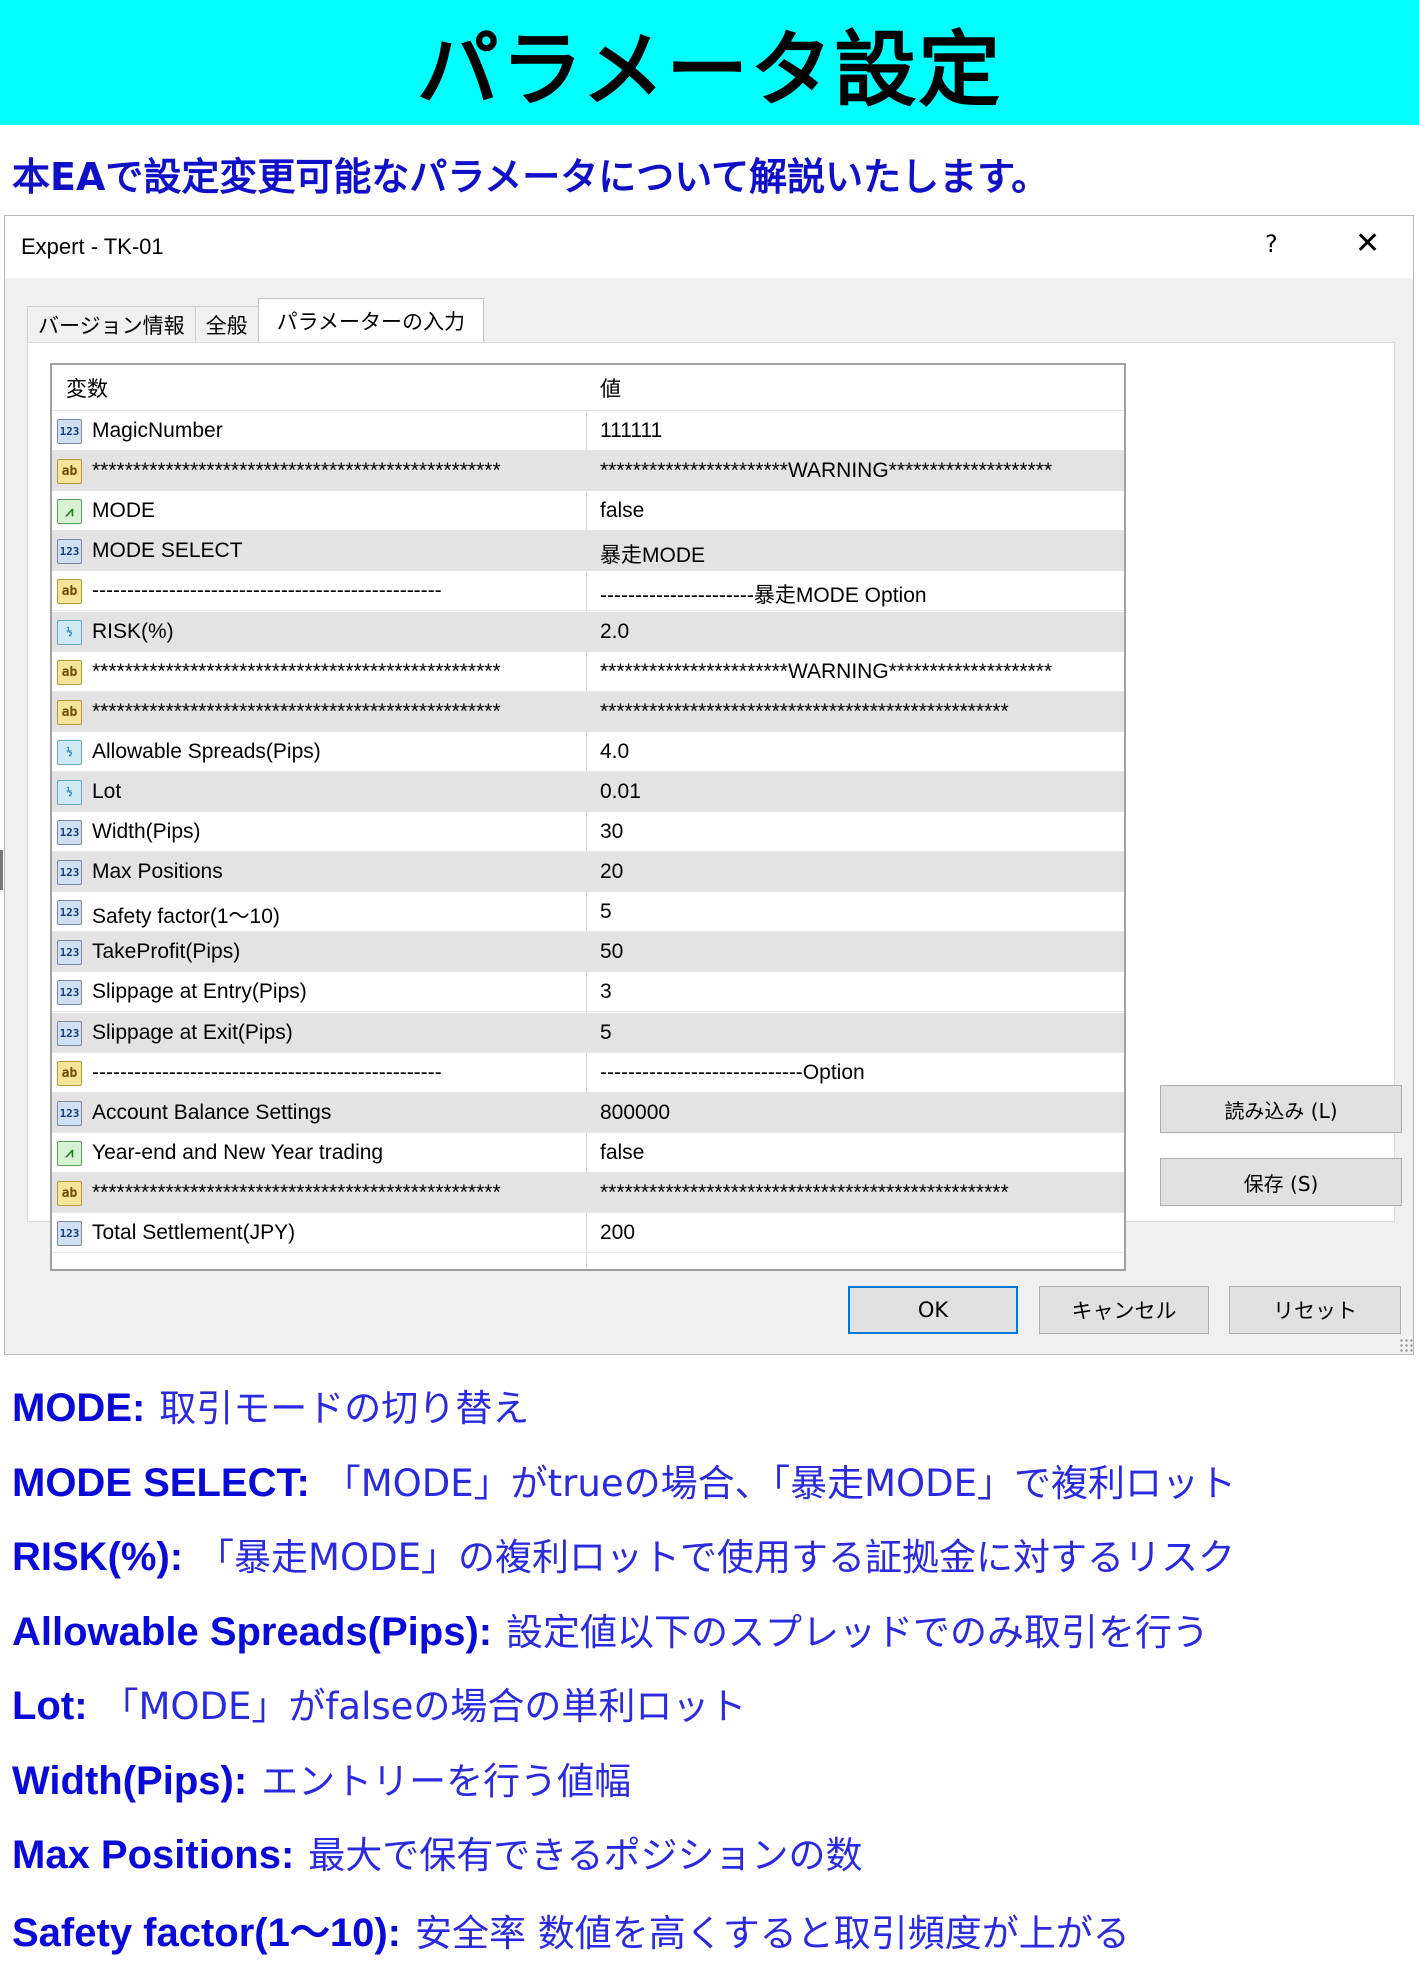  What do you see at coordinates (588, 511) in the screenshot?
I see `parameter-row: ⩘ MODE false` at bounding box center [588, 511].